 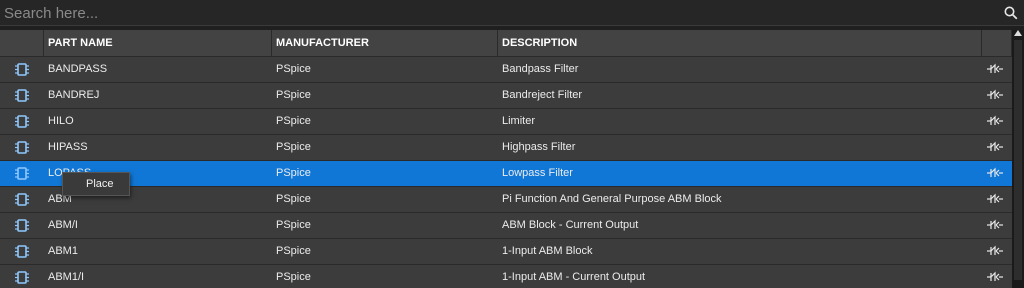 What do you see at coordinates (997, 43) in the screenshot?
I see `header-action-column` at bounding box center [997, 43].